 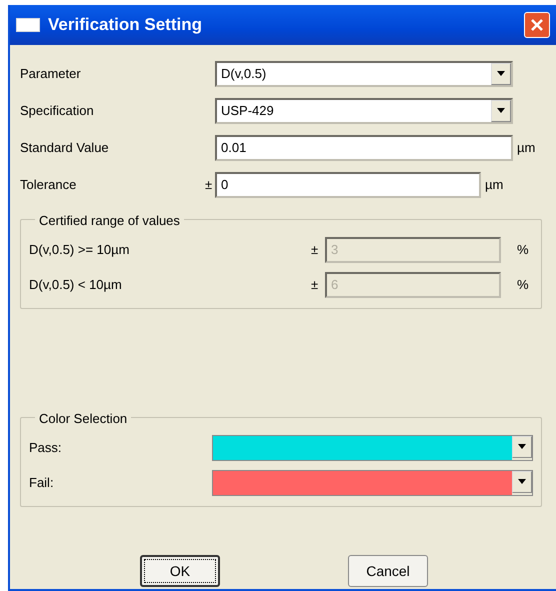 I want to click on window-icon, so click(x=28, y=25).